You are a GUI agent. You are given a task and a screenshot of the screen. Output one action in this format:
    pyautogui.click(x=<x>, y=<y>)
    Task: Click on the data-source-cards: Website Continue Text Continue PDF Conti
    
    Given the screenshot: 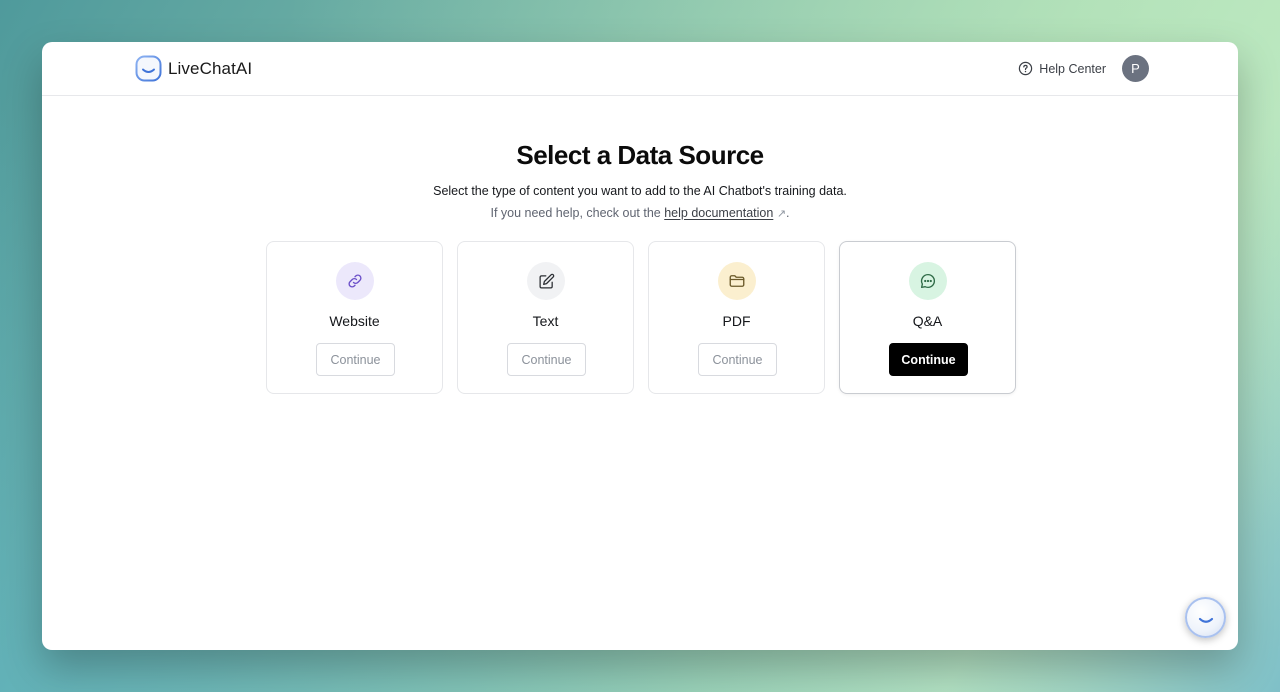 What is the action you would take?
    pyautogui.click(x=641, y=317)
    